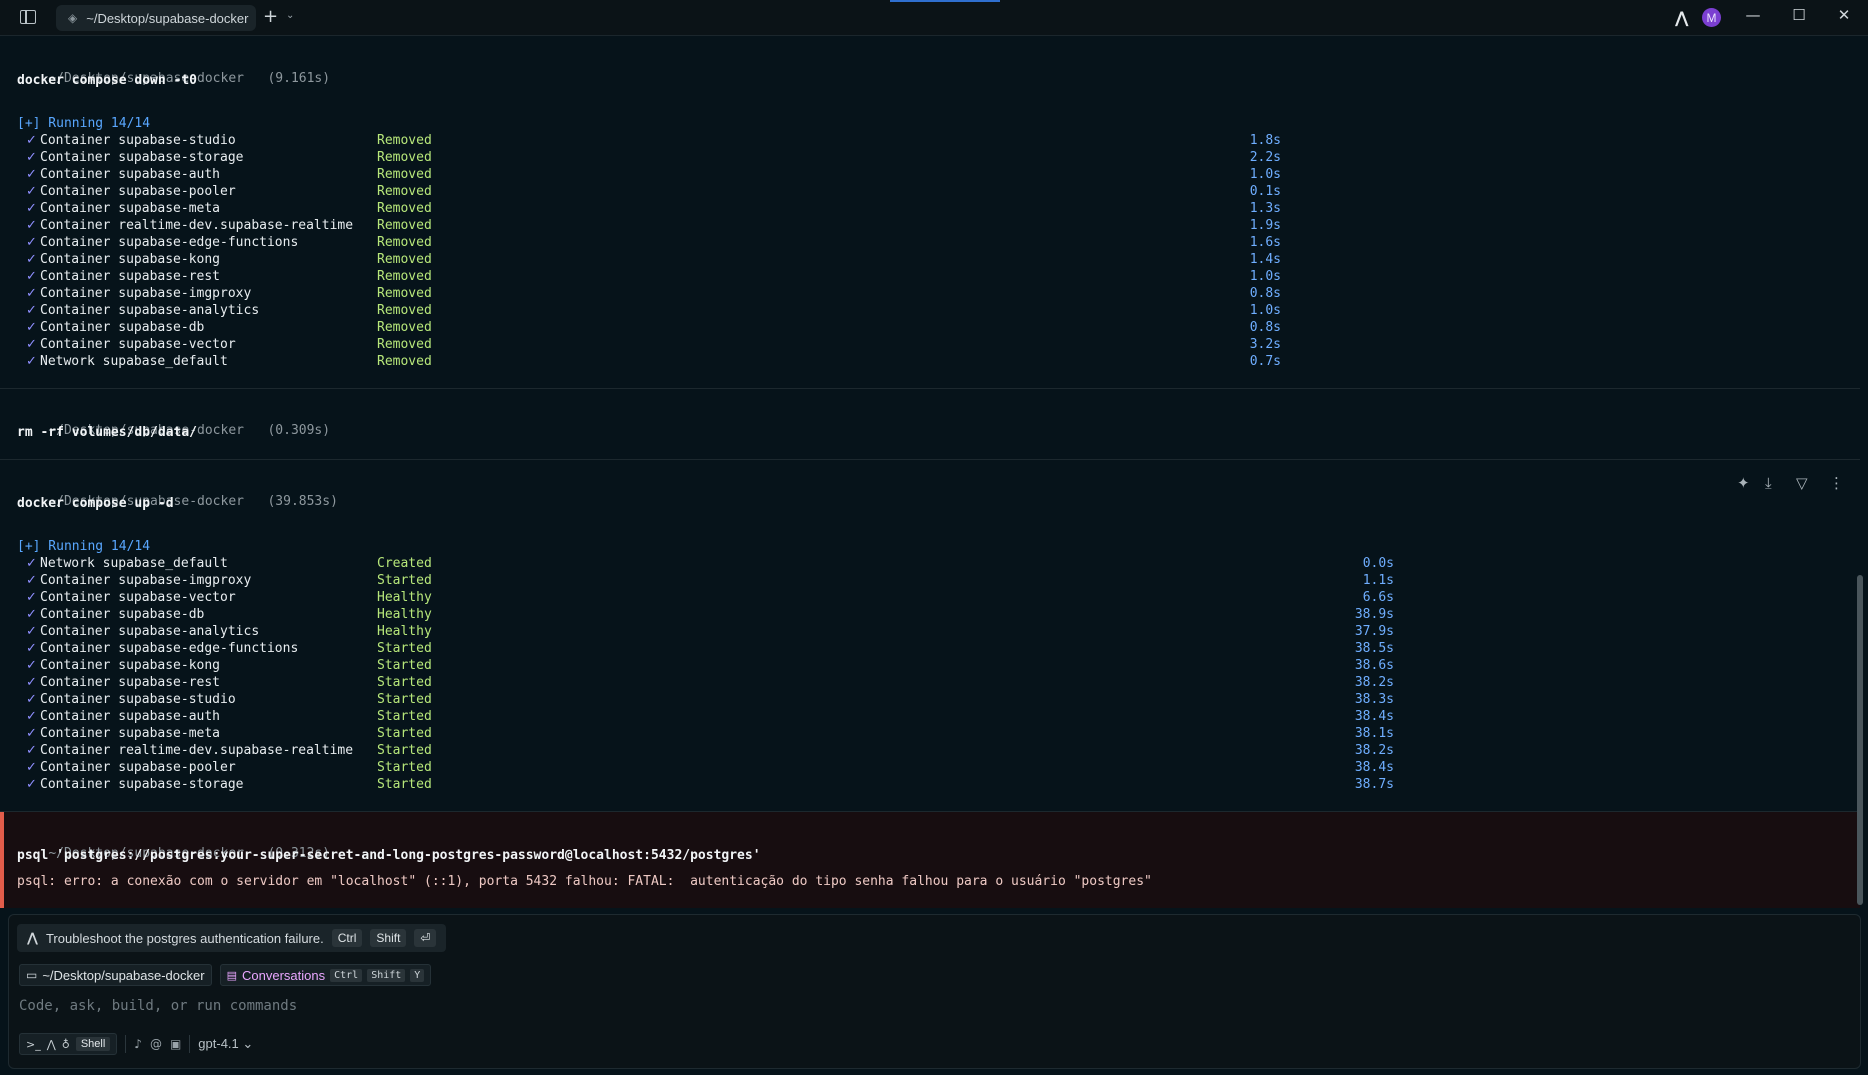  What do you see at coordinates (28, 17) in the screenshot?
I see `sidebar-toggle-icon` at bounding box center [28, 17].